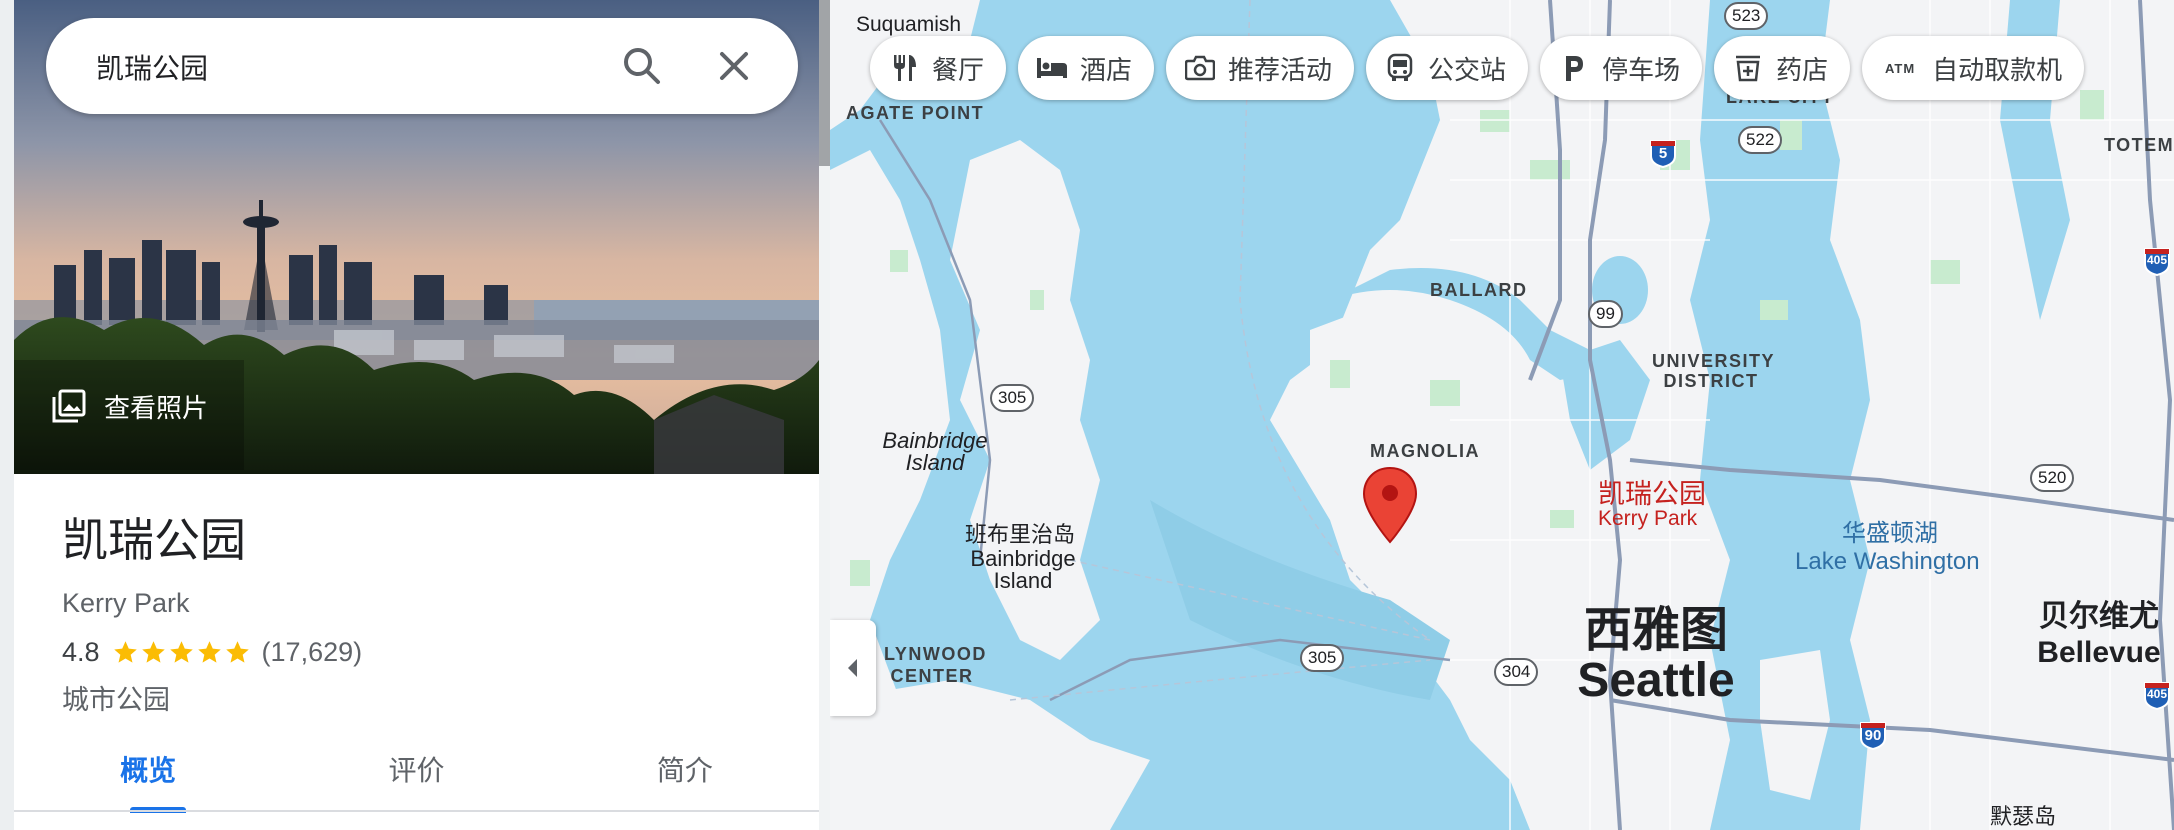 The width and height of the screenshot is (2174, 830). Describe the element at coordinates (1652, 494) in the screenshot. I see `map-place-label-zh: 凯瑞公园` at that location.